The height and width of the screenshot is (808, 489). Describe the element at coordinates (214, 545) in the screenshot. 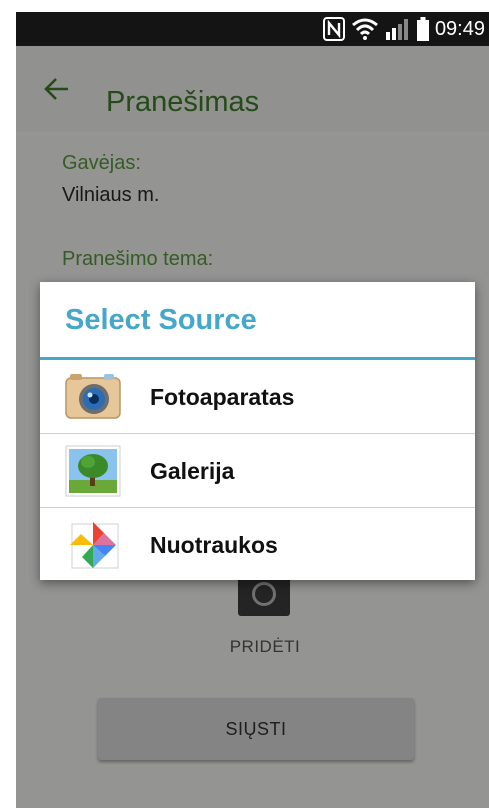

I see `source-label: Nuotraukos` at that location.